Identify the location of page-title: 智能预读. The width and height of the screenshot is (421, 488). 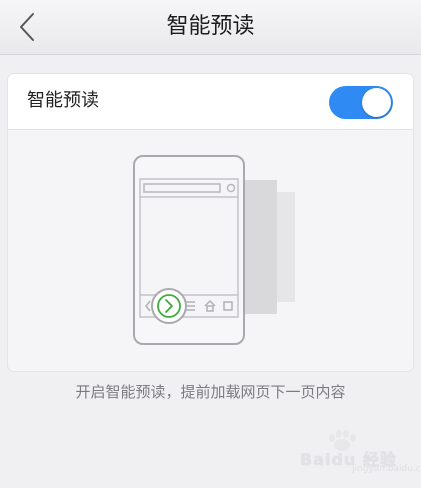
(210, 26).